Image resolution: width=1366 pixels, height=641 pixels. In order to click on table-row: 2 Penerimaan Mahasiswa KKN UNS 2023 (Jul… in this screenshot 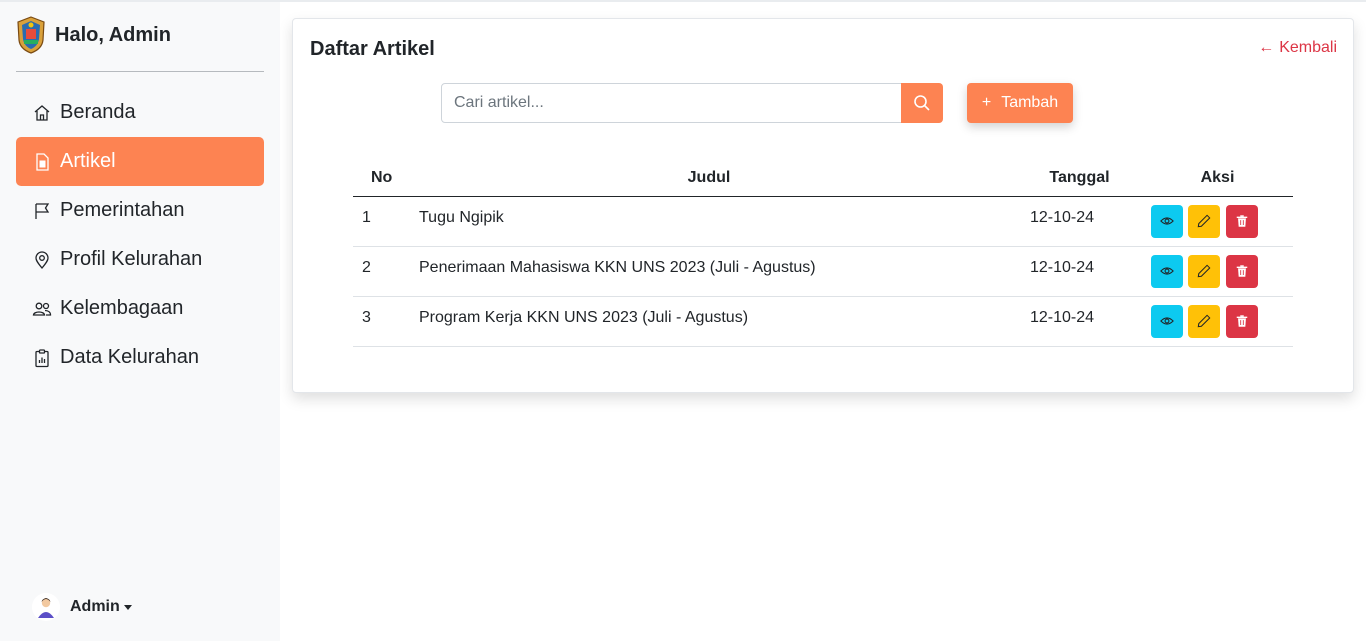, I will do `click(823, 271)`.